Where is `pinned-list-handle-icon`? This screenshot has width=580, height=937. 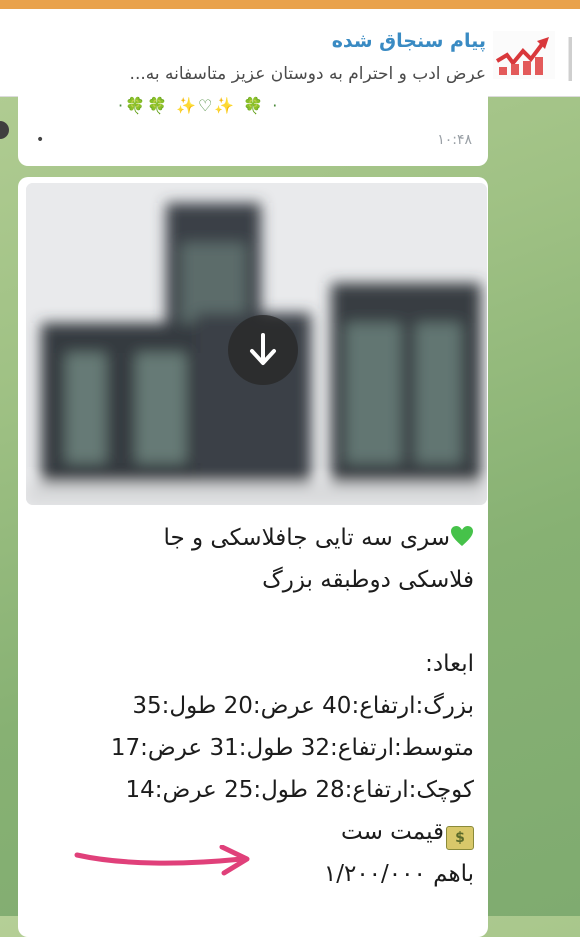 pinned-list-handle-icon is located at coordinates (570, 59).